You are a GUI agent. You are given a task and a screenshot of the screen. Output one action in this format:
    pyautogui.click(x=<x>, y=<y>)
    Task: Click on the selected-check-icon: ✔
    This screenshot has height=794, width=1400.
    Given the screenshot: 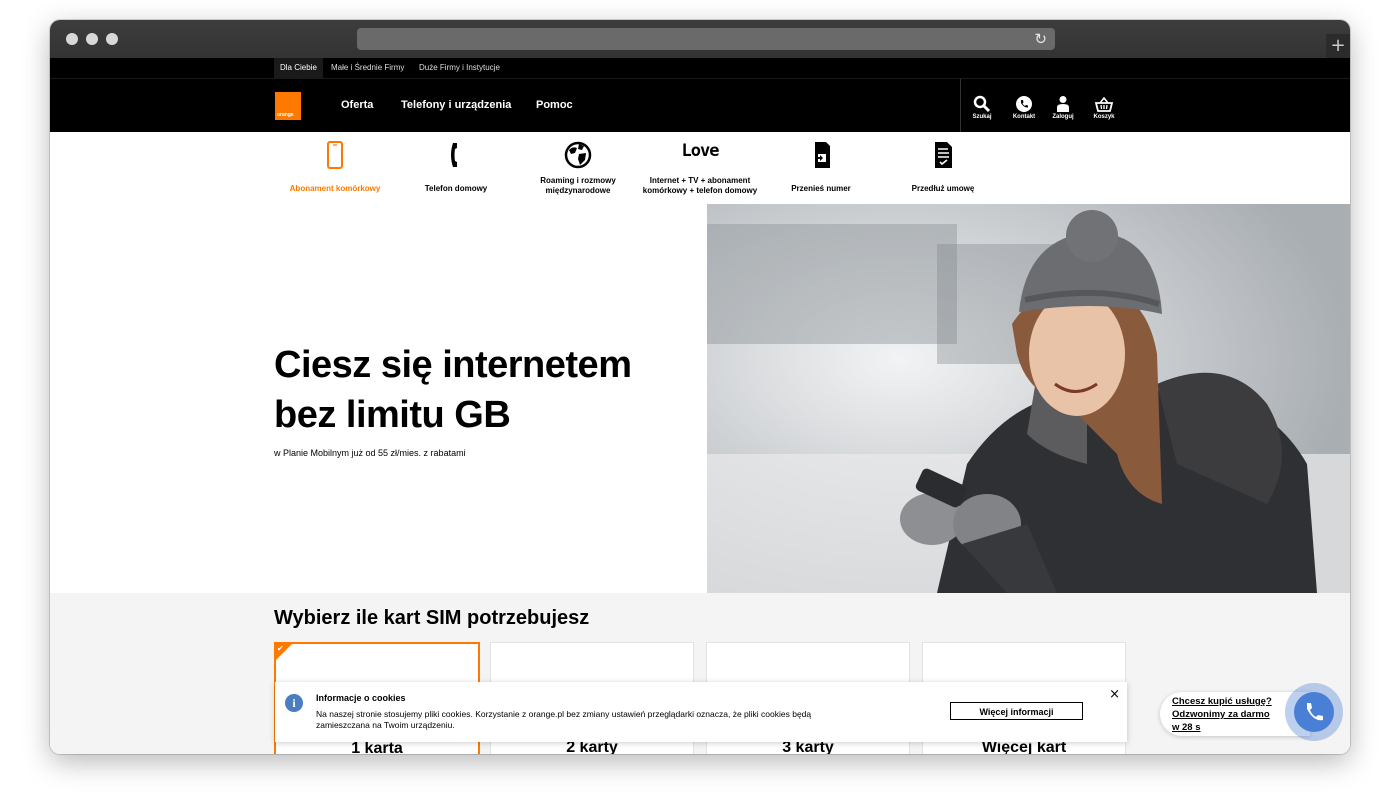 What is the action you would take?
    pyautogui.click(x=284, y=652)
    